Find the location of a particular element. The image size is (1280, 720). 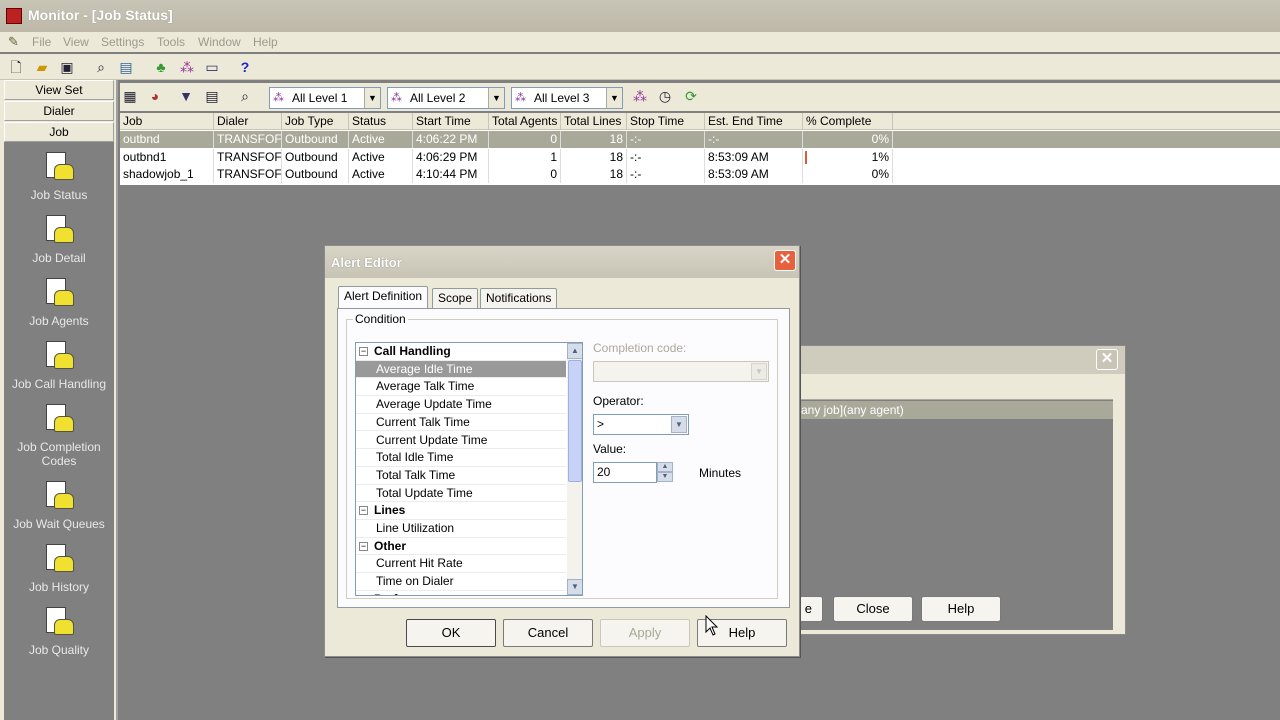

scroll-down-icon: ▼ is located at coordinates (574, 587).